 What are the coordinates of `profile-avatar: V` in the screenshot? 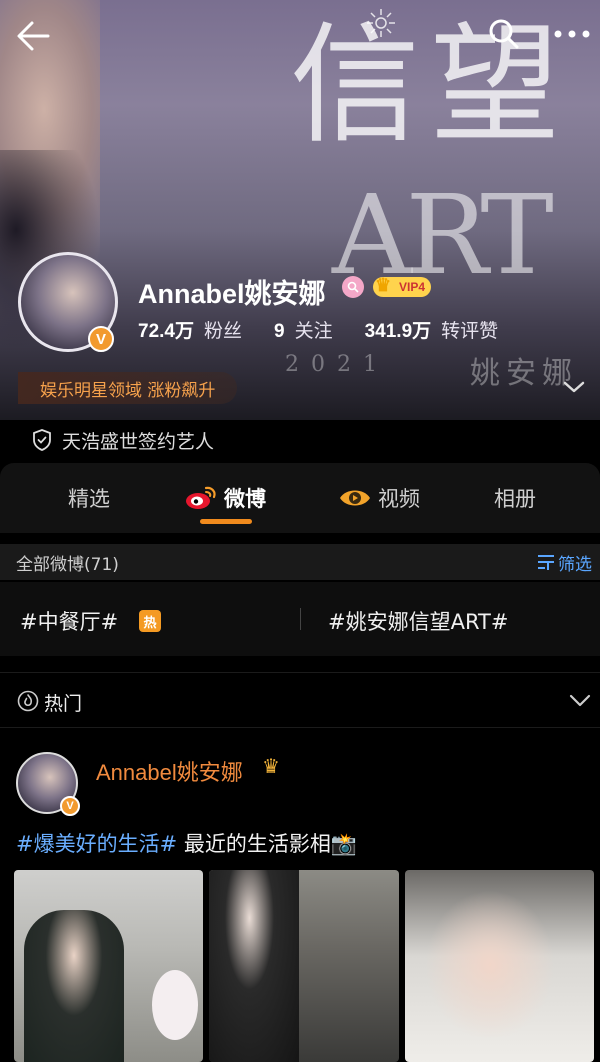 It's located at (69, 303).